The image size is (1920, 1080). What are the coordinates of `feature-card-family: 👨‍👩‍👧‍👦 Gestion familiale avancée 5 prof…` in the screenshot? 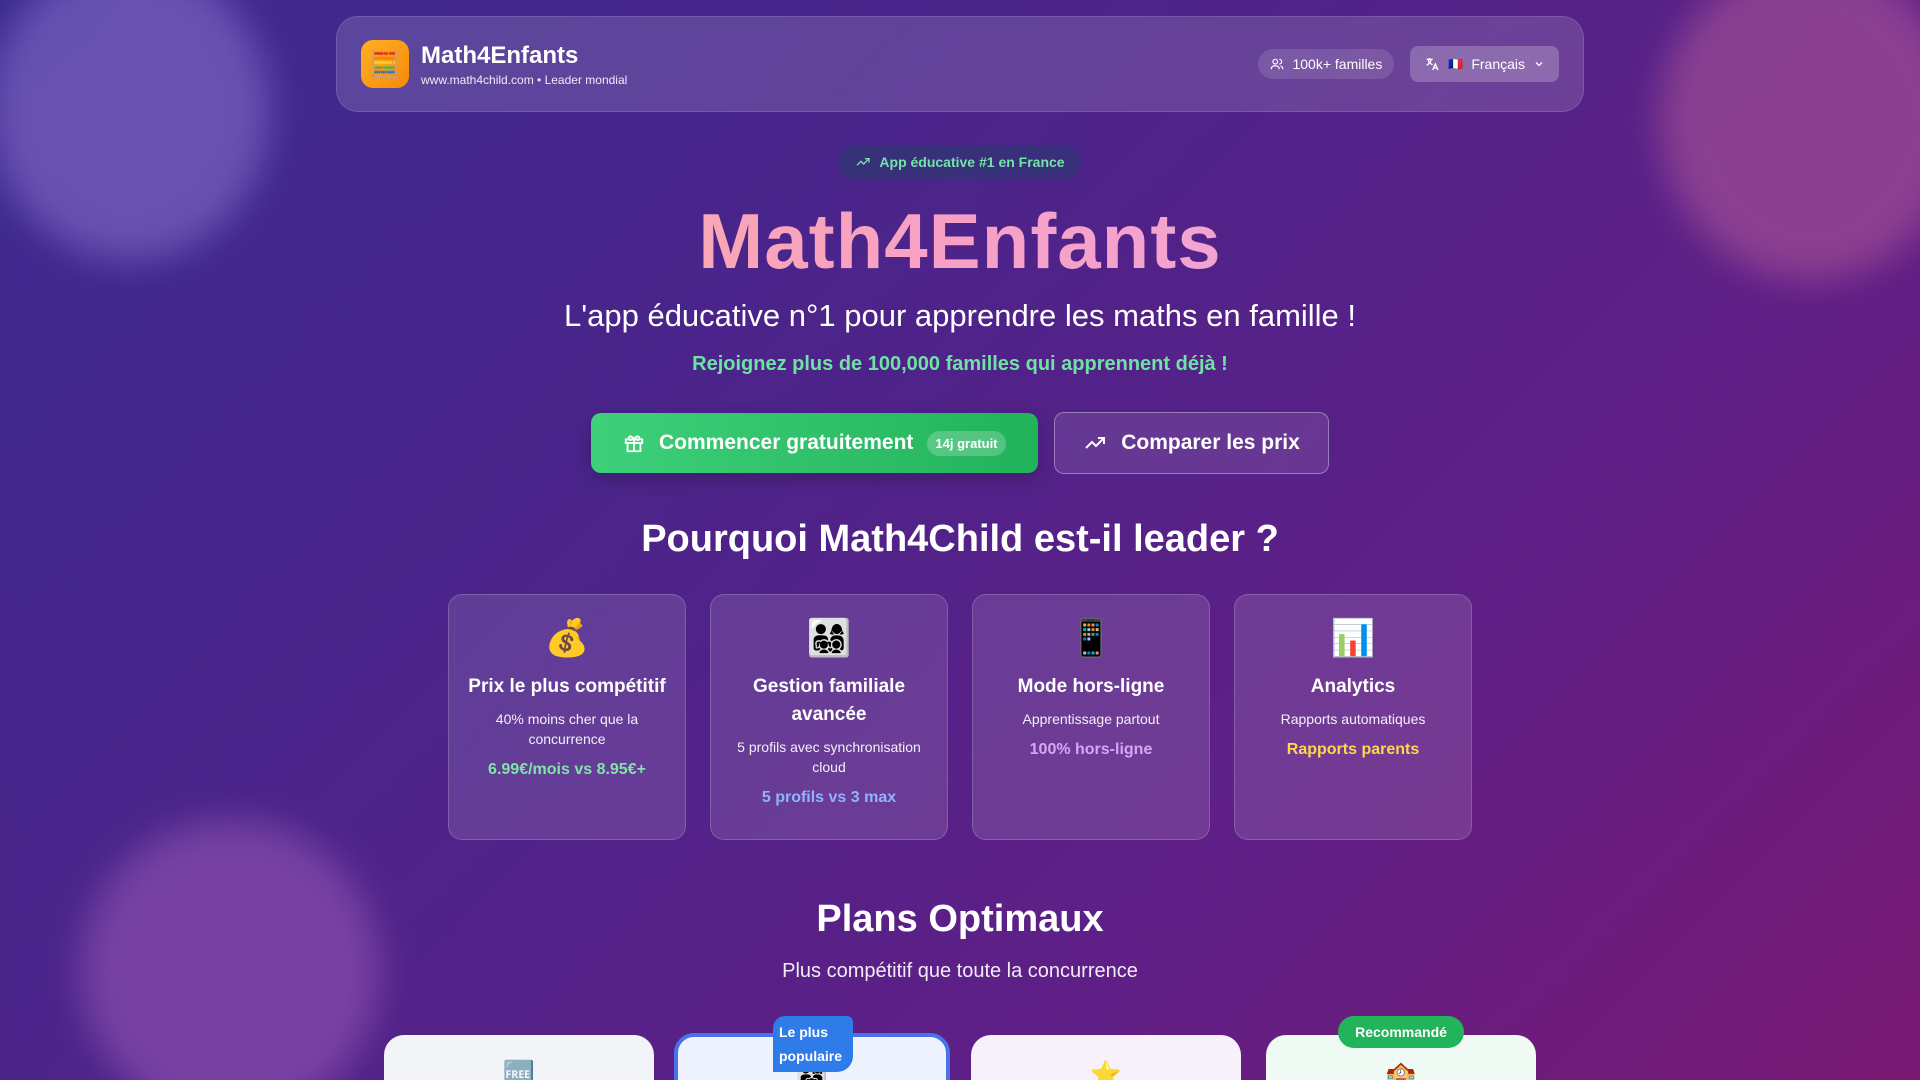 It's located at (829, 717).